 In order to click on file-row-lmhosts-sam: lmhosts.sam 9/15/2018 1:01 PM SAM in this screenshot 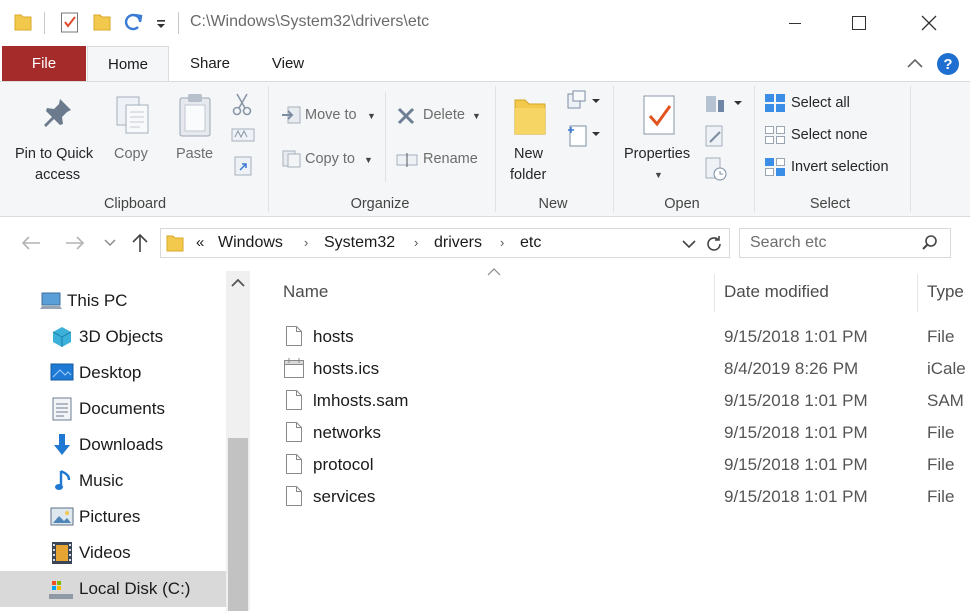, I will do `click(620, 401)`.